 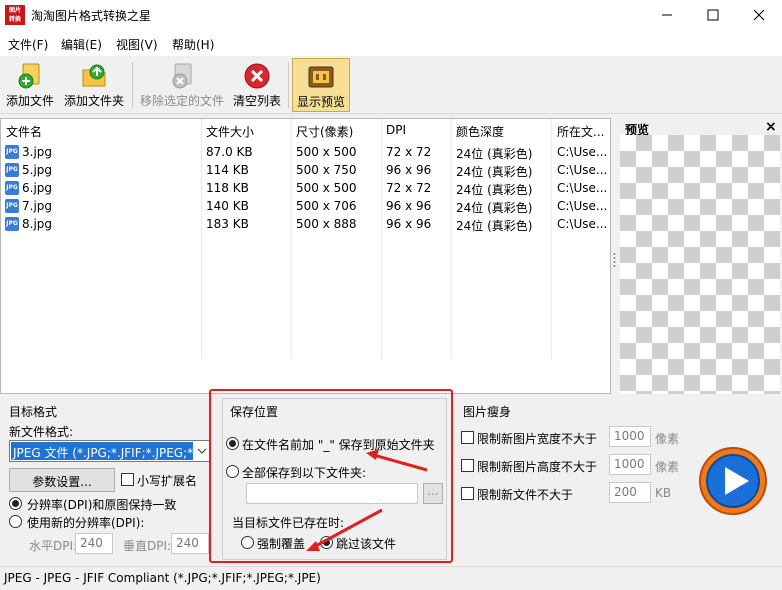 I want to click on cell-dpi: 72 x 72, so click(x=409, y=152).